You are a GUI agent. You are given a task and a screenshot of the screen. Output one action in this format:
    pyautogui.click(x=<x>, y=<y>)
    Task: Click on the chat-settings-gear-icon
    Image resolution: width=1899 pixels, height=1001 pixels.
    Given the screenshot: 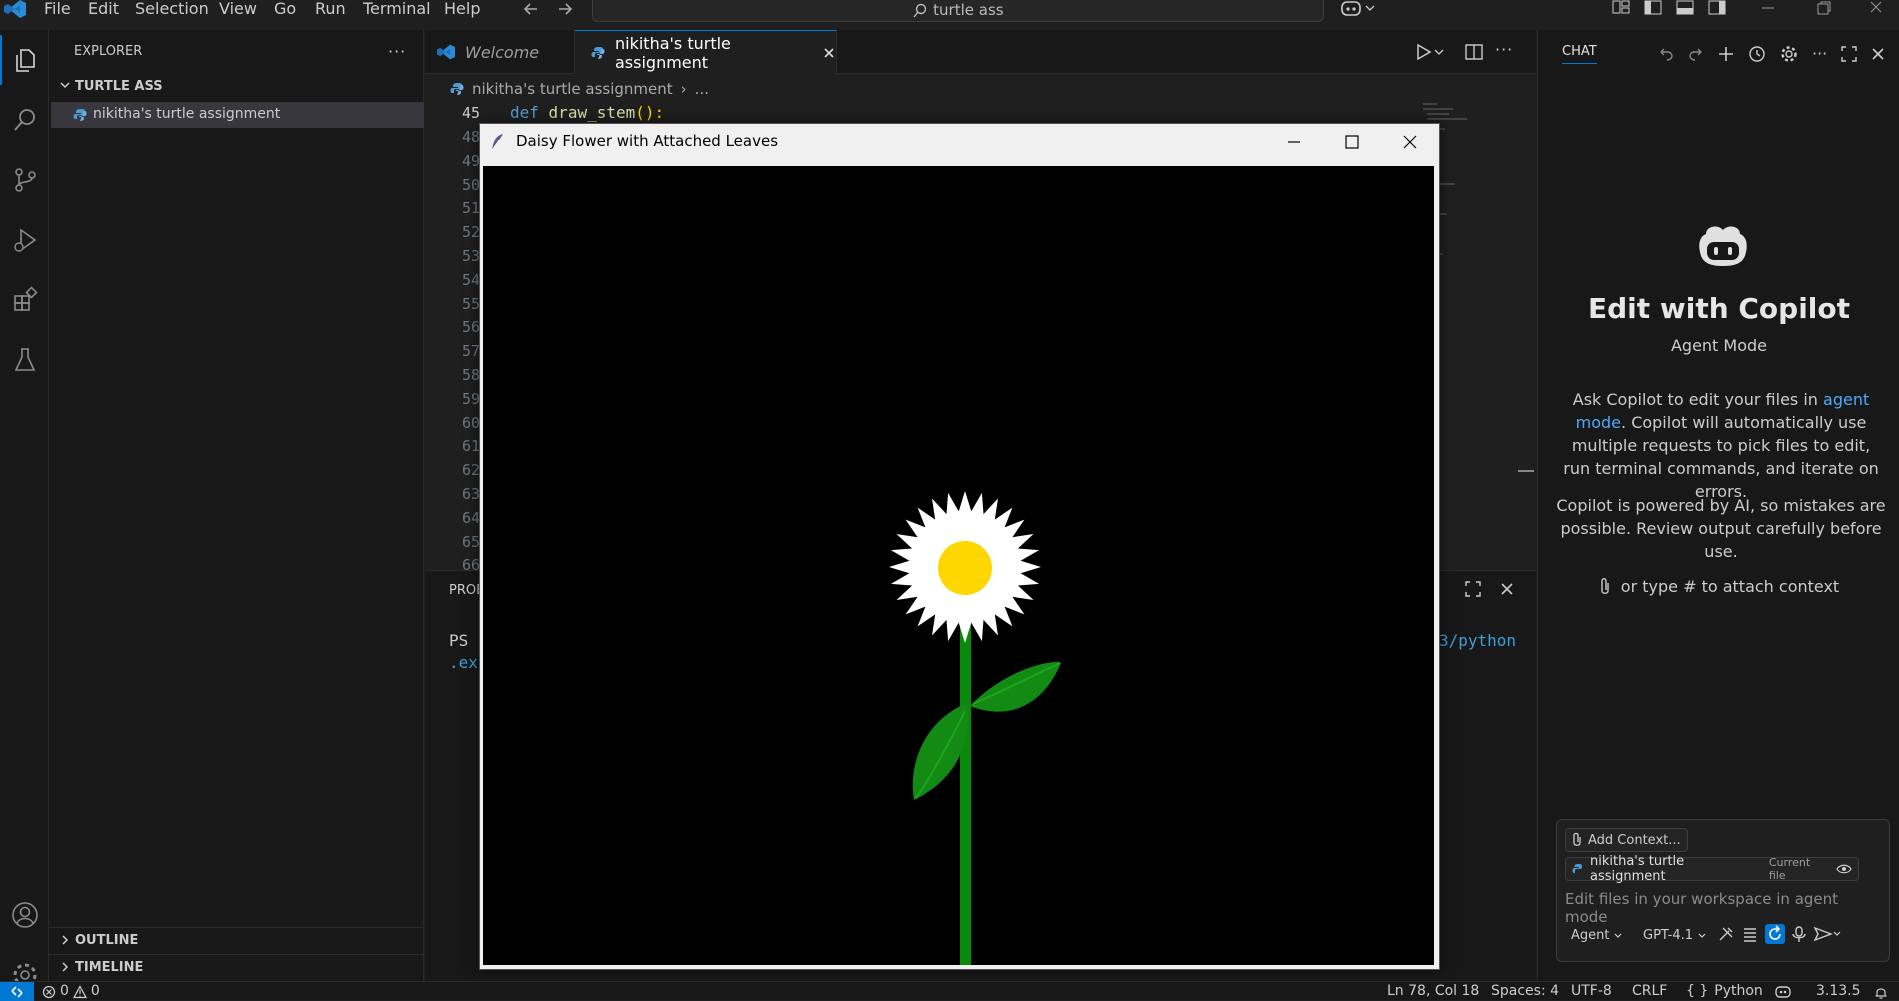 What is the action you would take?
    pyautogui.click(x=1789, y=54)
    